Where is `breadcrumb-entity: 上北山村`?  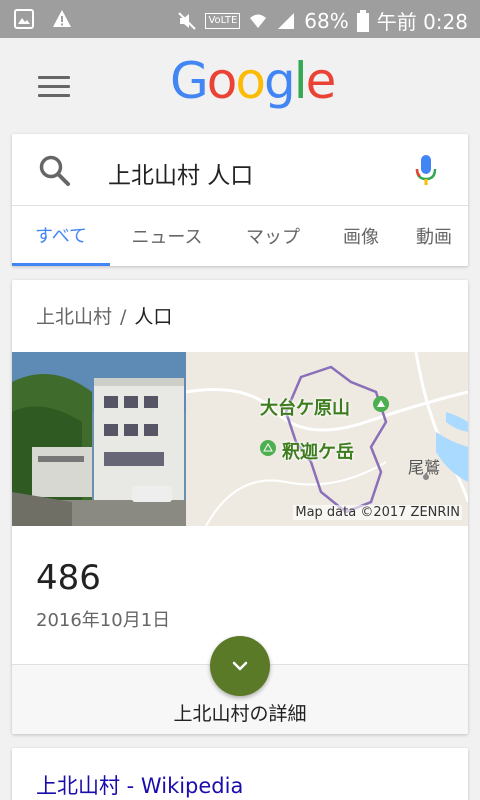 breadcrumb-entity: 上北山村 is located at coordinates (74, 317).